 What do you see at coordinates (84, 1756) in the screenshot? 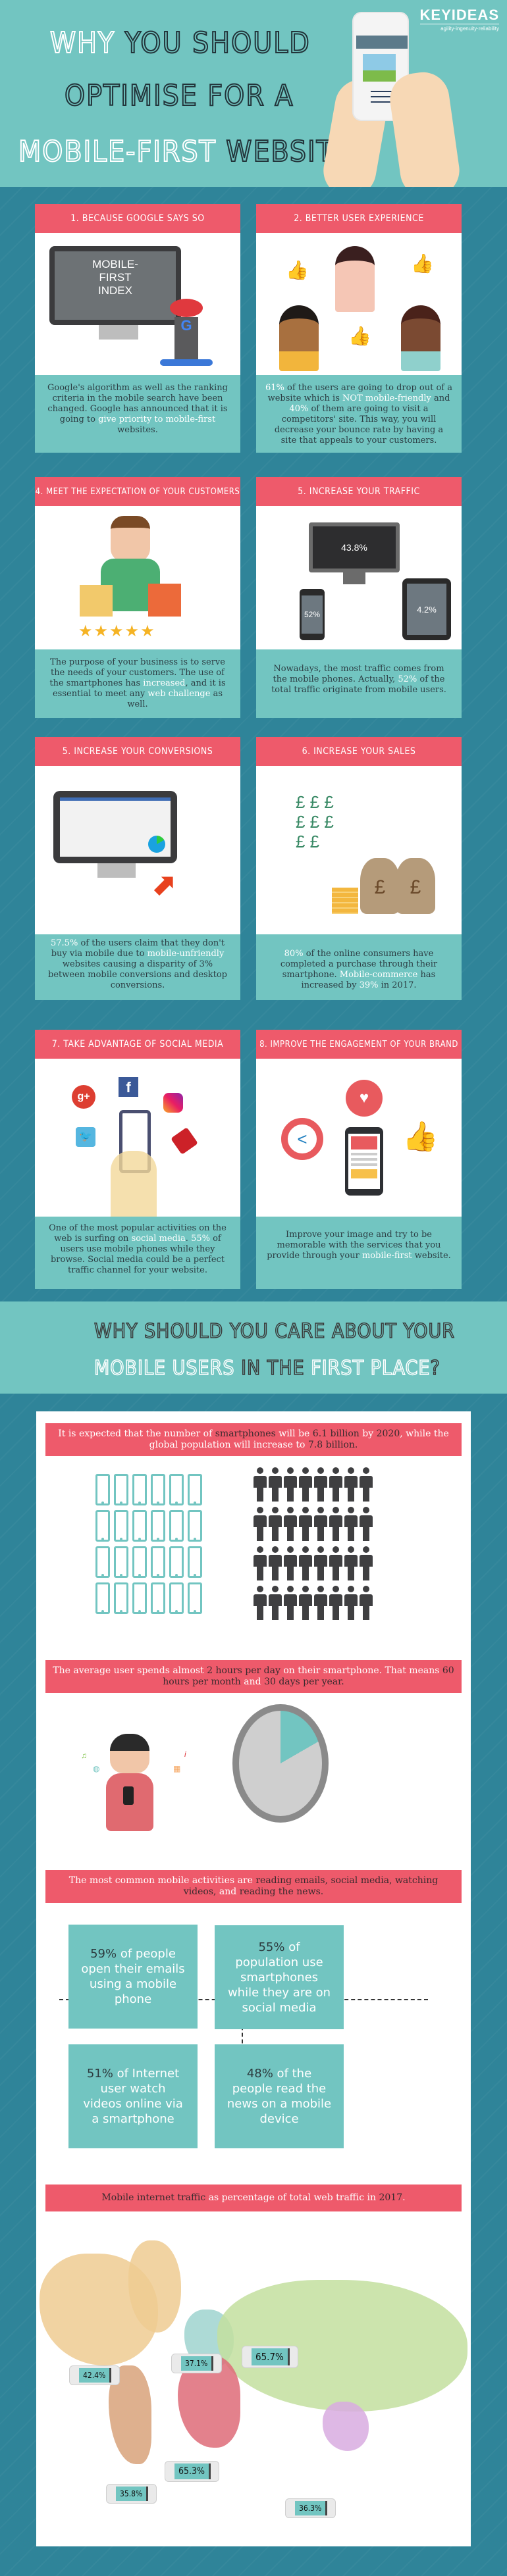
I see `music-icon: ♫` at bounding box center [84, 1756].